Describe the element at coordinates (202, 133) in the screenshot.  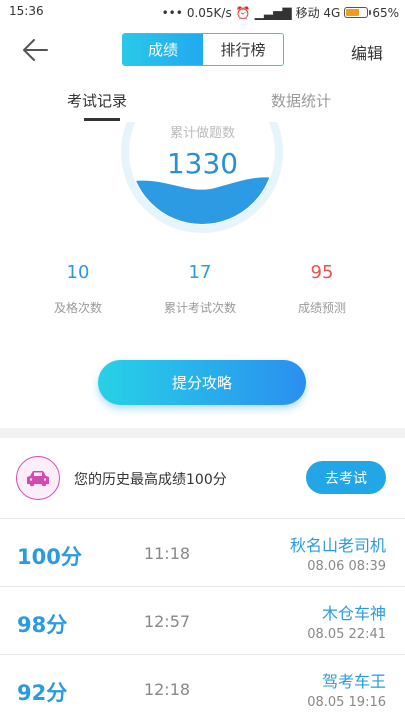
I see `gauge-label: 累计做题数` at that location.